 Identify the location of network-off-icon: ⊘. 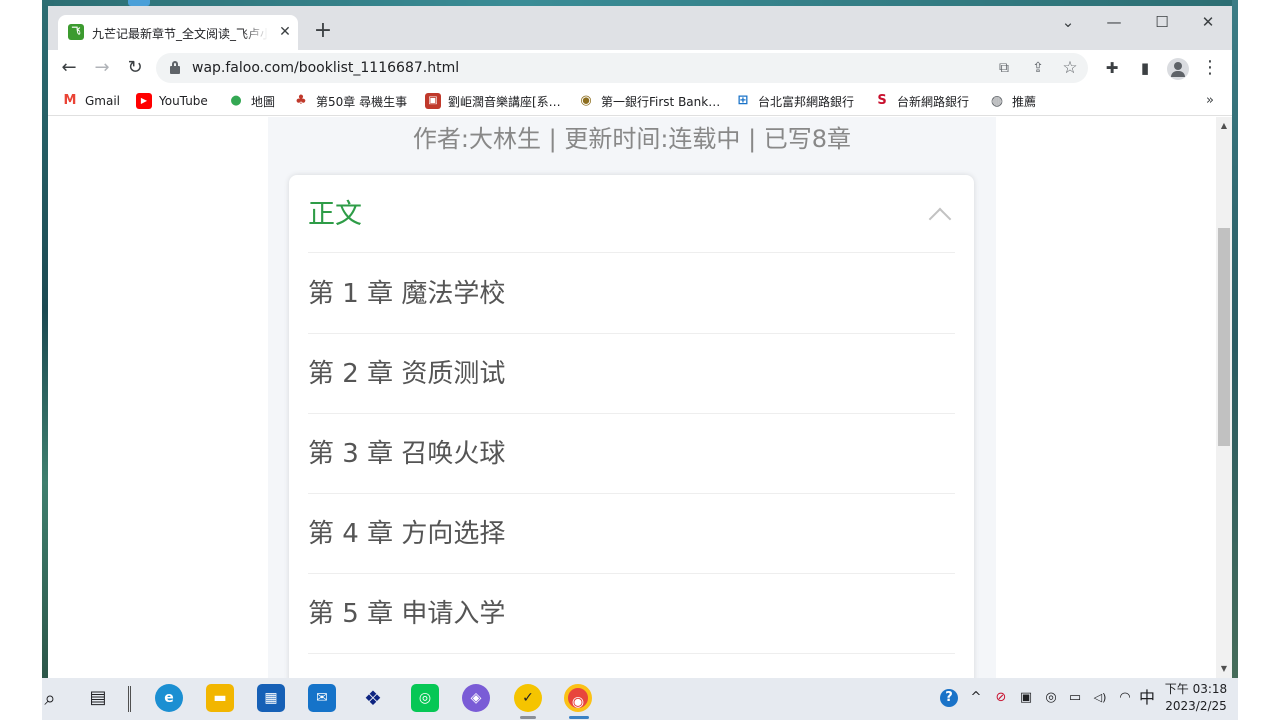
(1001, 698).